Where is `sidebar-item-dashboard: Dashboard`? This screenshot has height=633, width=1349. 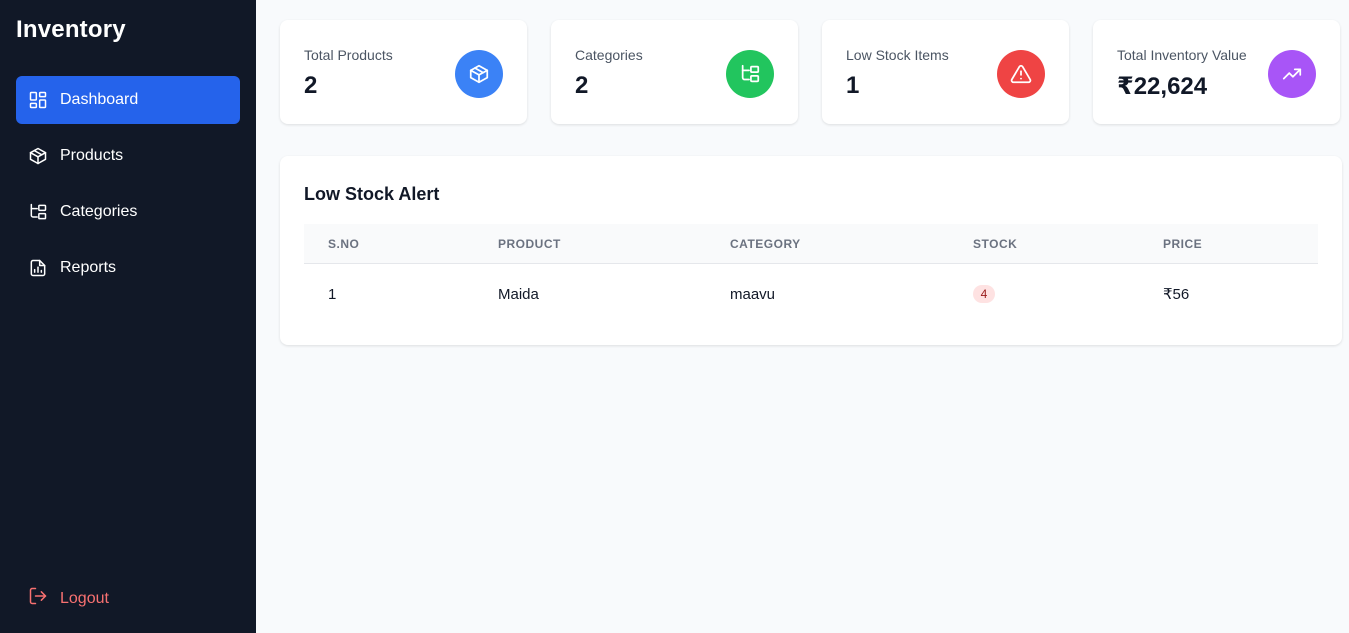
sidebar-item-dashboard: Dashboard is located at coordinates (128, 100).